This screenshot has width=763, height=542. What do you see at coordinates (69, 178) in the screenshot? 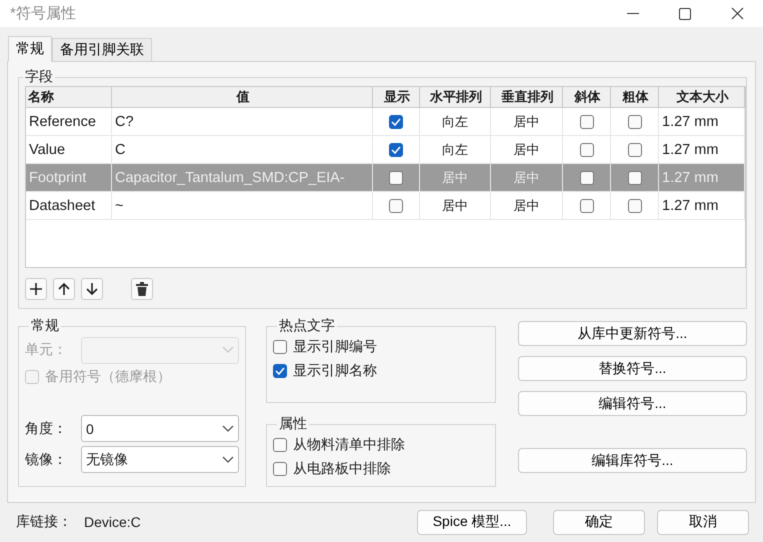
I see `table-cell: Footprint` at bounding box center [69, 178].